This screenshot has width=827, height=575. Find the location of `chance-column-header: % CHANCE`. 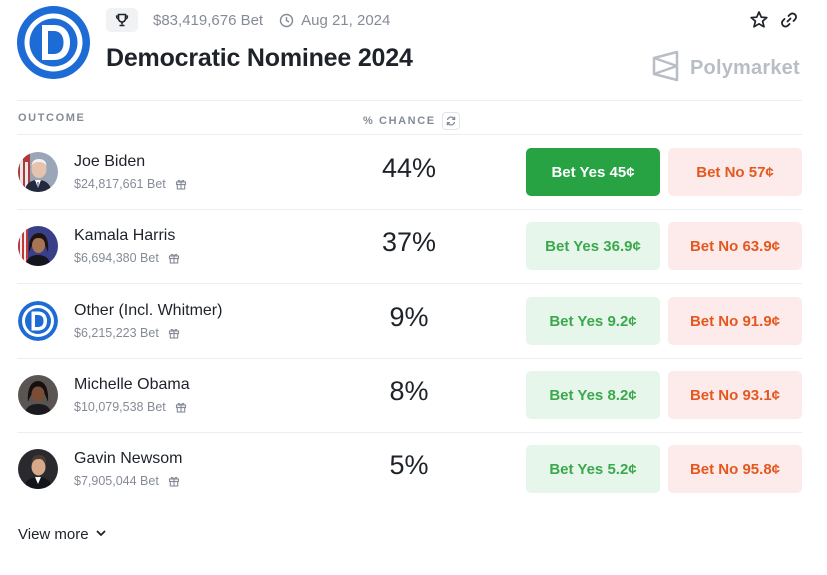

chance-column-header: % CHANCE is located at coordinates (411, 121).